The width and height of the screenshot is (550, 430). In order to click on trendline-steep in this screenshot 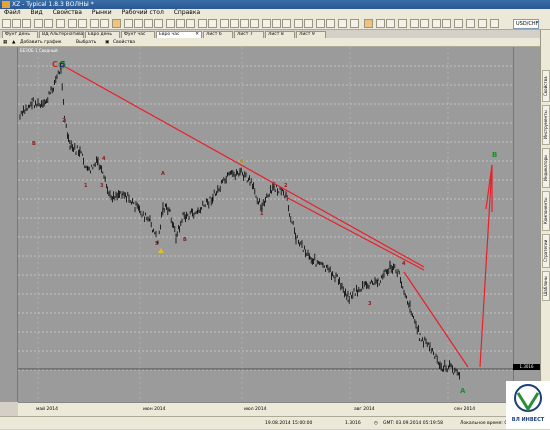, I will do `click(436, 319)`.